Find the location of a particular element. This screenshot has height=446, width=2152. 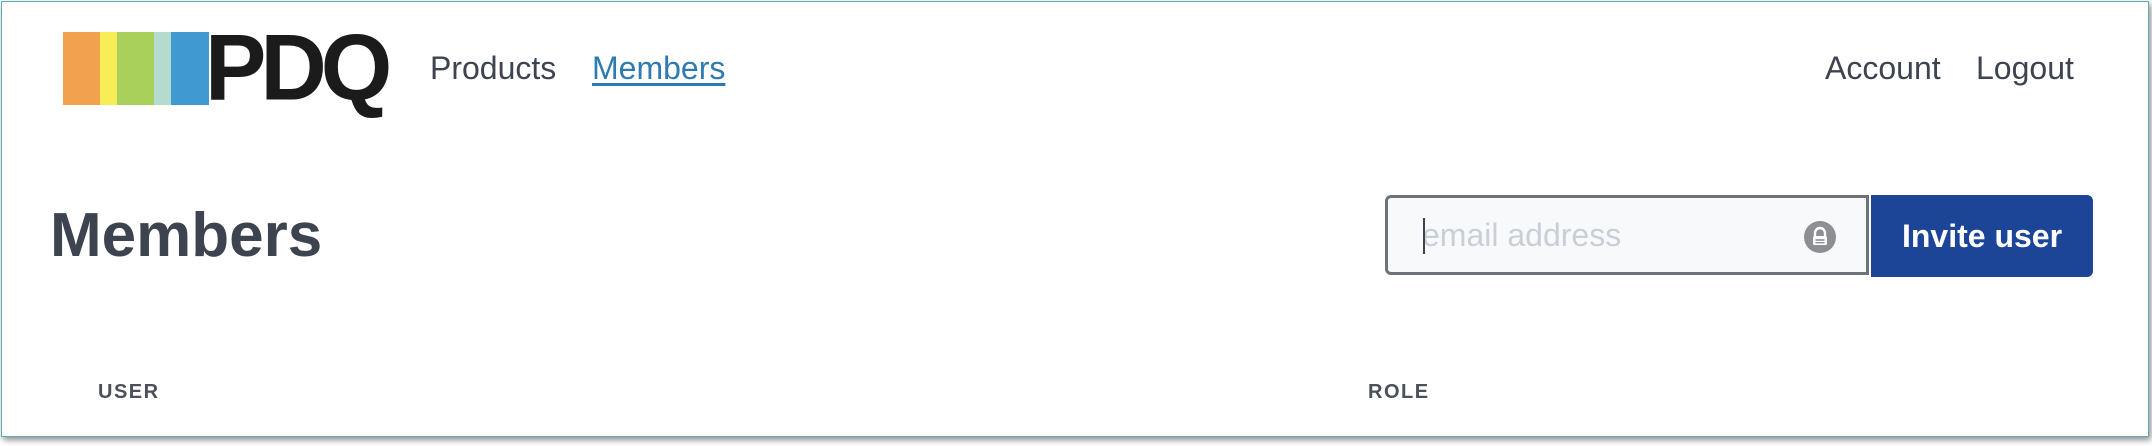

logo-stripe-green is located at coordinates (135, 68).